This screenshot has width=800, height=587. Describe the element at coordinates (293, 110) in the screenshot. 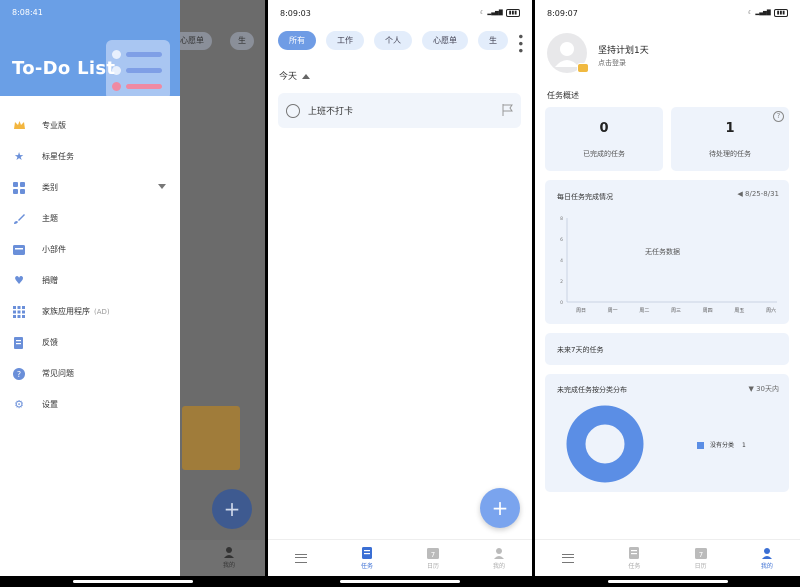

I see `task-checkbox` at that location.